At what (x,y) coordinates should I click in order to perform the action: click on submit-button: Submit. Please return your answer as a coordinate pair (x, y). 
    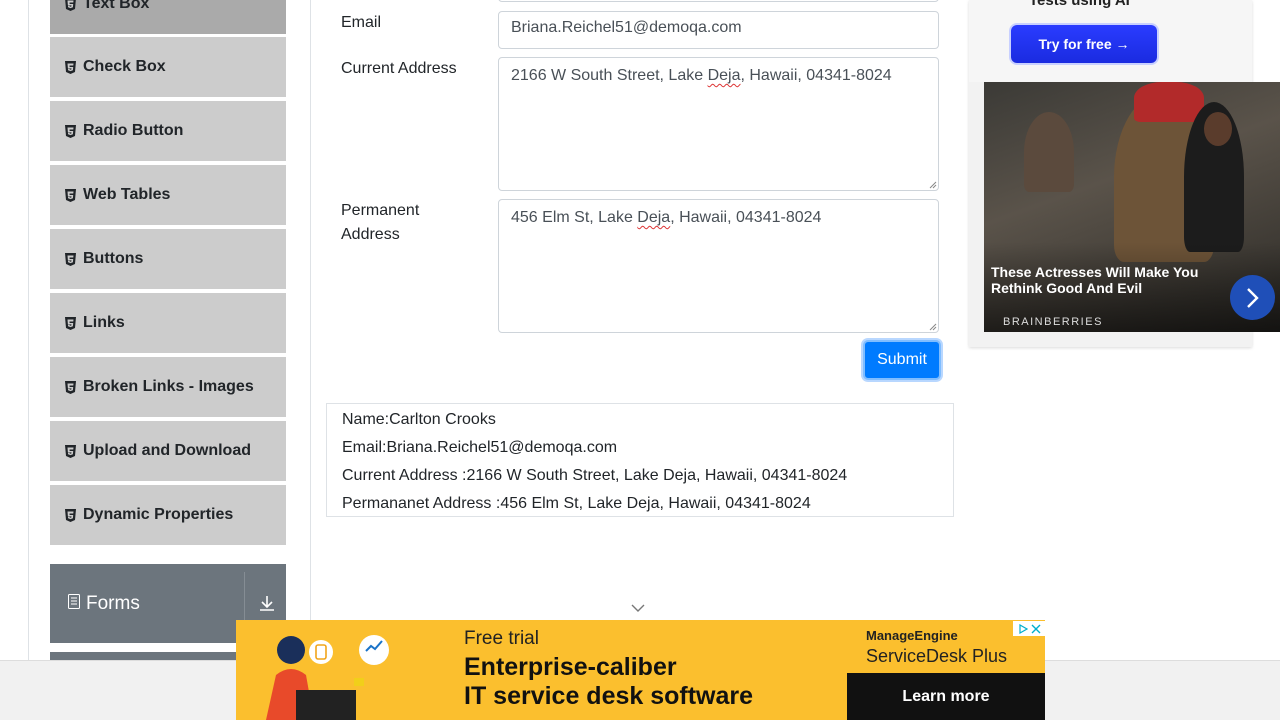
    Looking at the image, I should click on (902, 360).